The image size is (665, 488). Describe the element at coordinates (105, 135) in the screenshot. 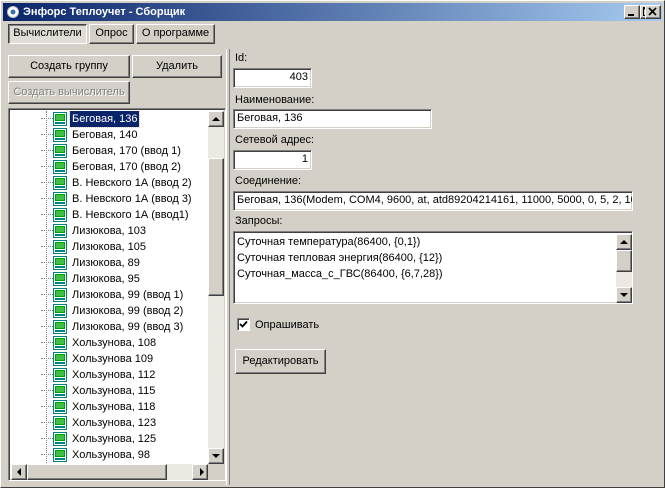

I see `tree-item-label: Беговая, 140` at that location.